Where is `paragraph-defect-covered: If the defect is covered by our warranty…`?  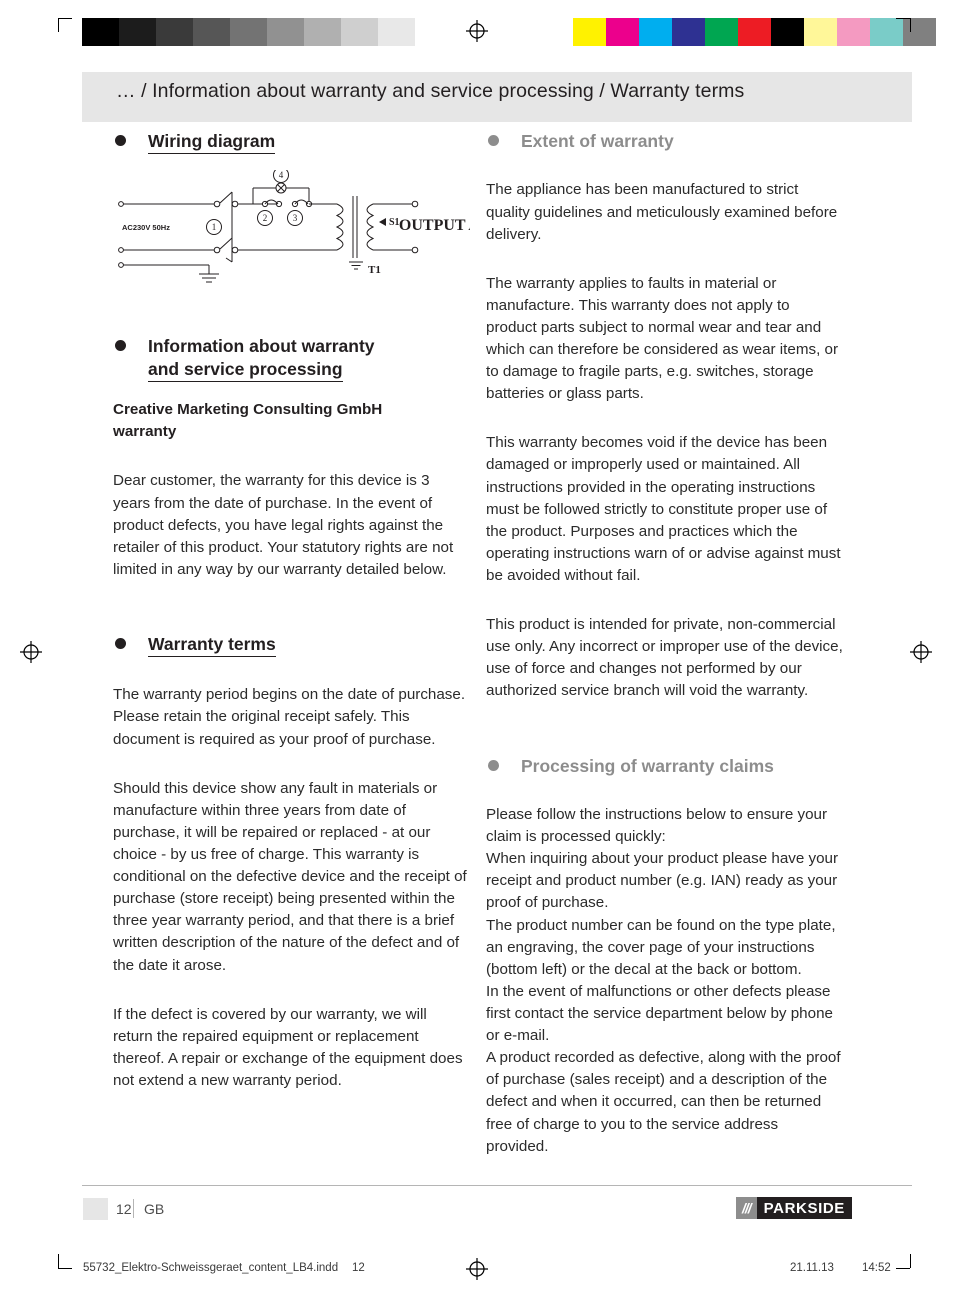
paragraph-defect-covered: If the defect is covered by our warranty… is located at coordinates (288, 1047).